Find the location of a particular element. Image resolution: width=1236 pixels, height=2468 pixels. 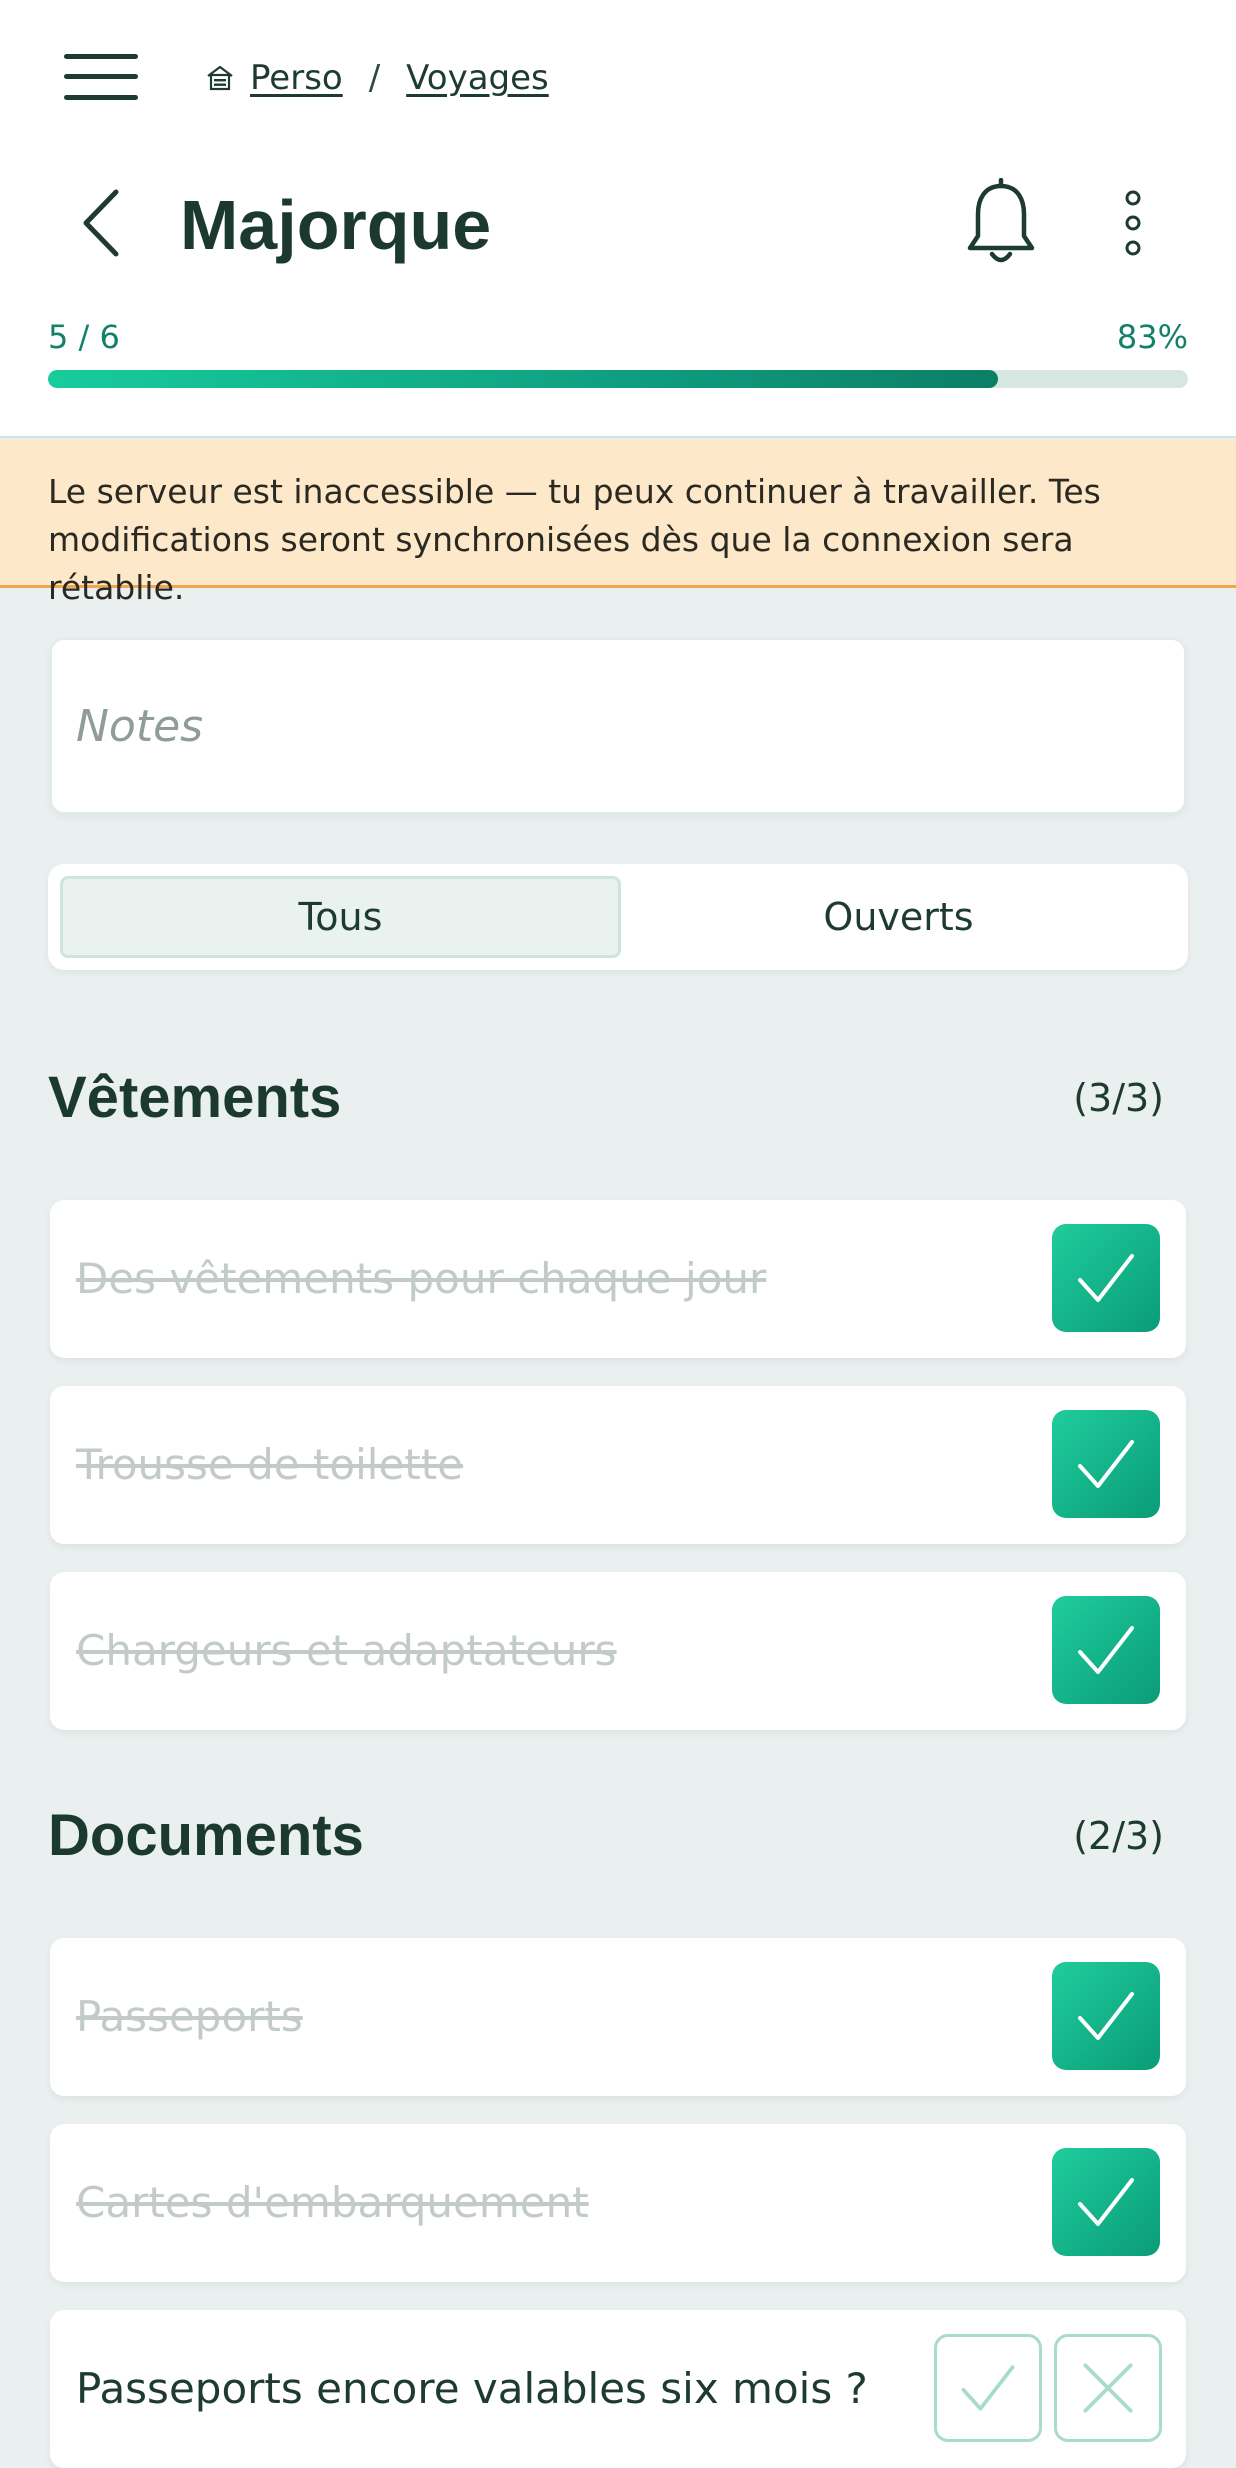

hamburger-icon is located at coordinates (101, 77).